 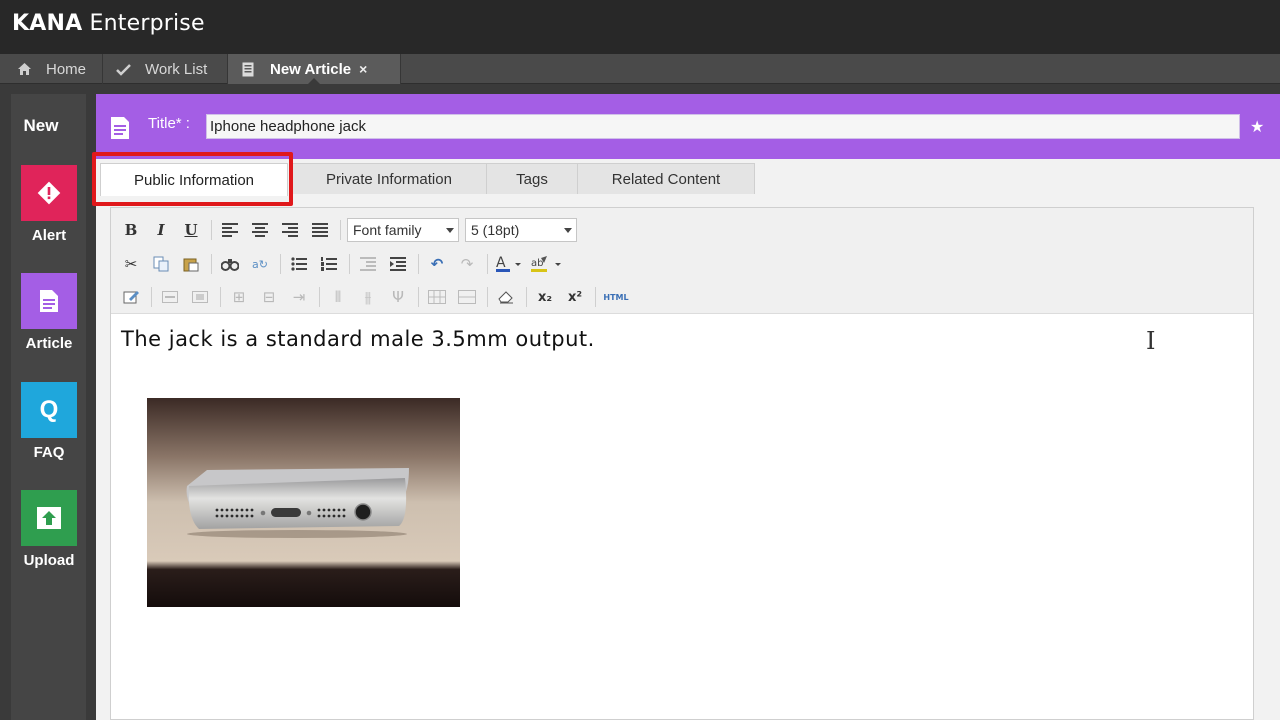 What do you see at coordinates (303, 502) in the screenshot?
I see `embedded-image` at bounding box center [303, 502].